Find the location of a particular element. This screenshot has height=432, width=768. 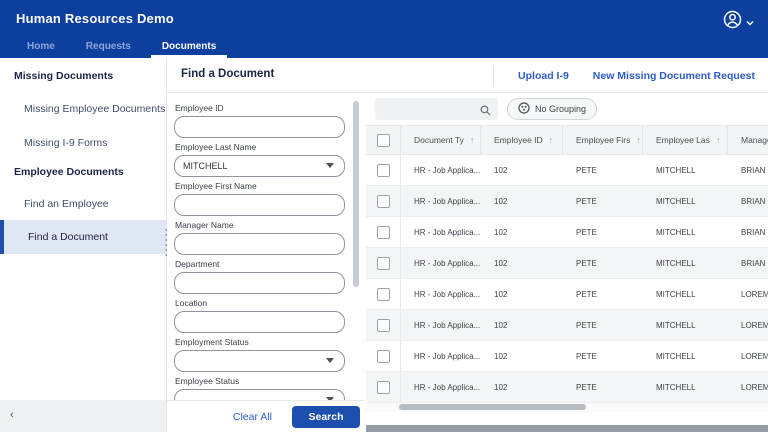

grid-horizontal-scrollbar is located at coordinates (567, 407).